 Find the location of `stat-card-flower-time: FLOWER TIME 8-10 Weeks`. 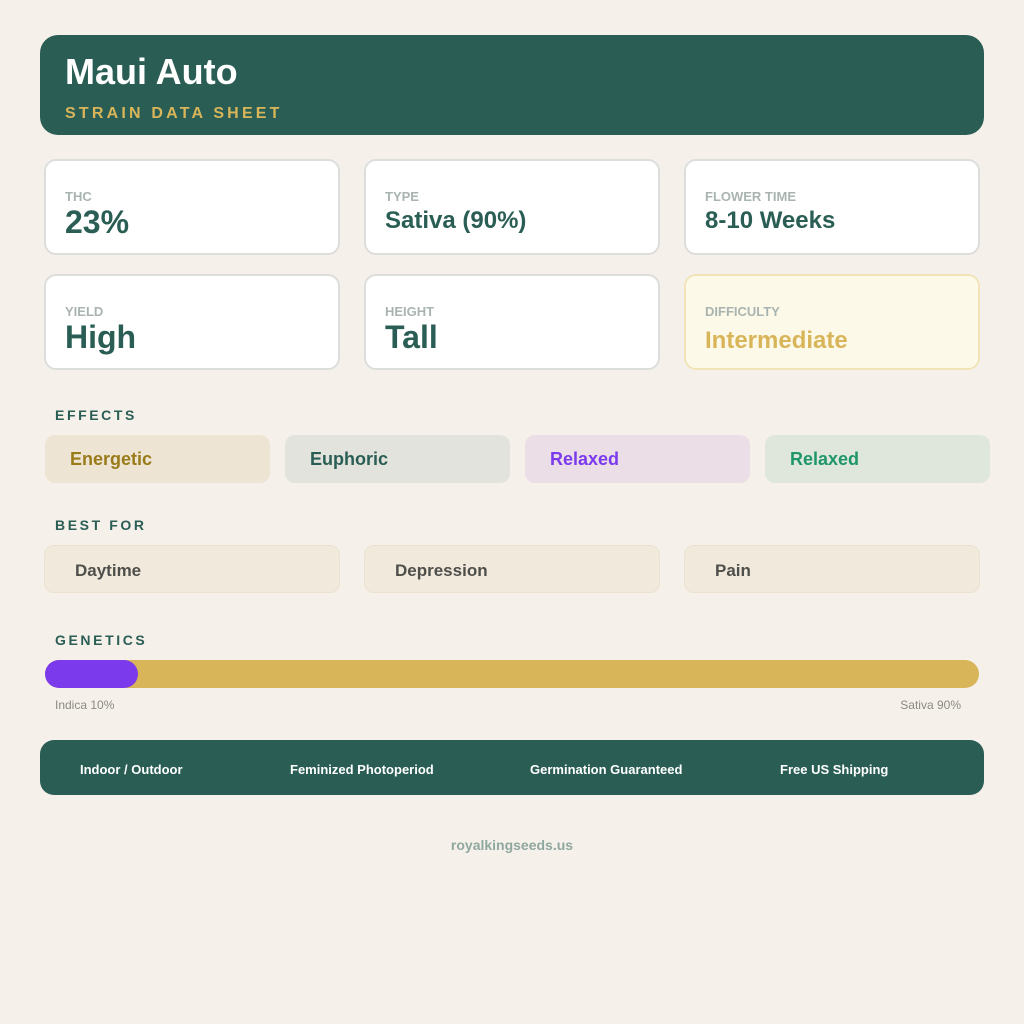

stat-card-flower-time: FLOWER TIME 8-10 Weeks is located at coordinates (832, 207).